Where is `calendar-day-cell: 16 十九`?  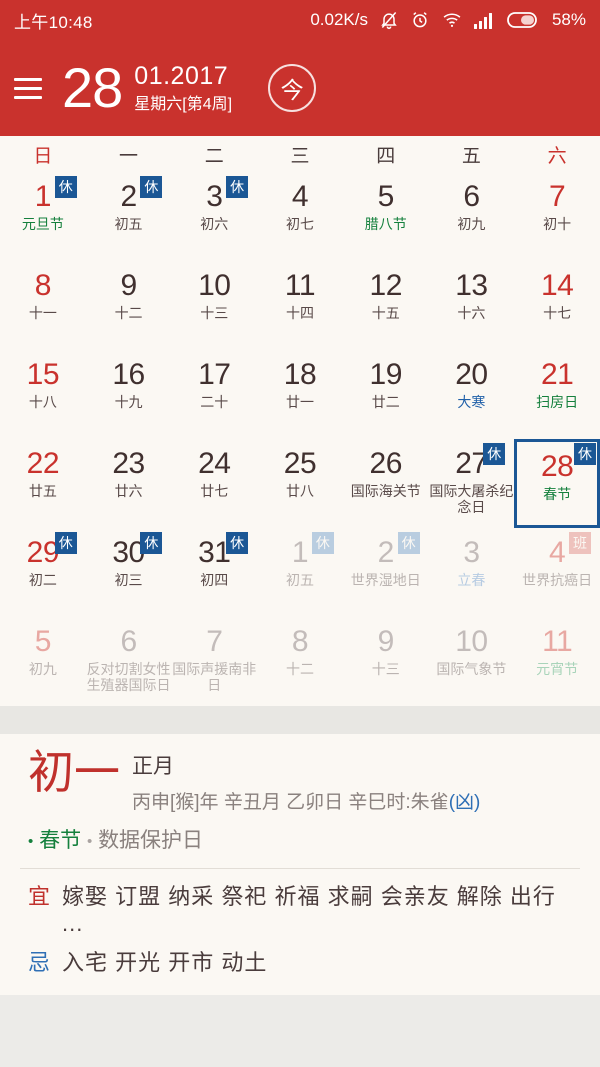
calendar-day-cell: 16 十九 is located at coordinates (129, 394).